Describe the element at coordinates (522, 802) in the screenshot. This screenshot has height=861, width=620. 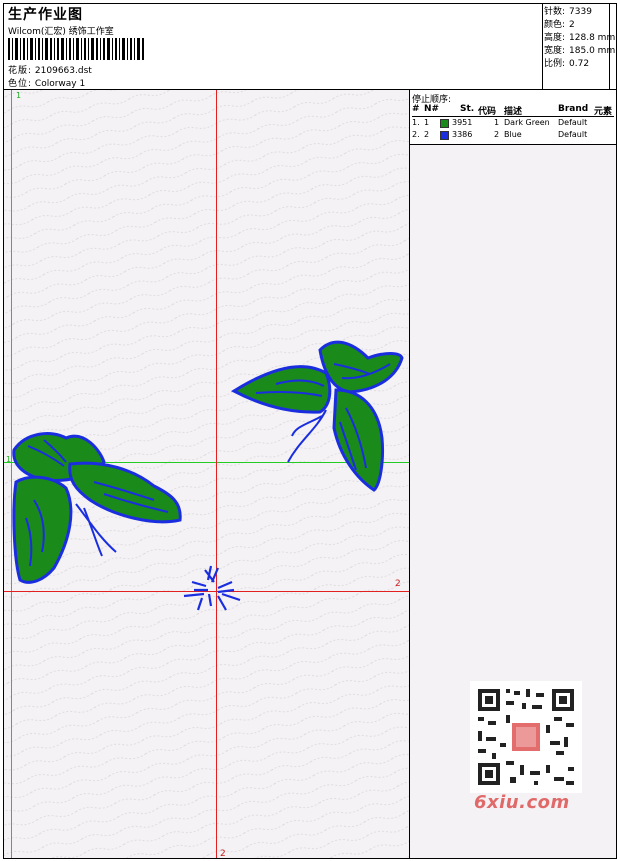
I see `watermark-brand: 6xiu.com` at that location.